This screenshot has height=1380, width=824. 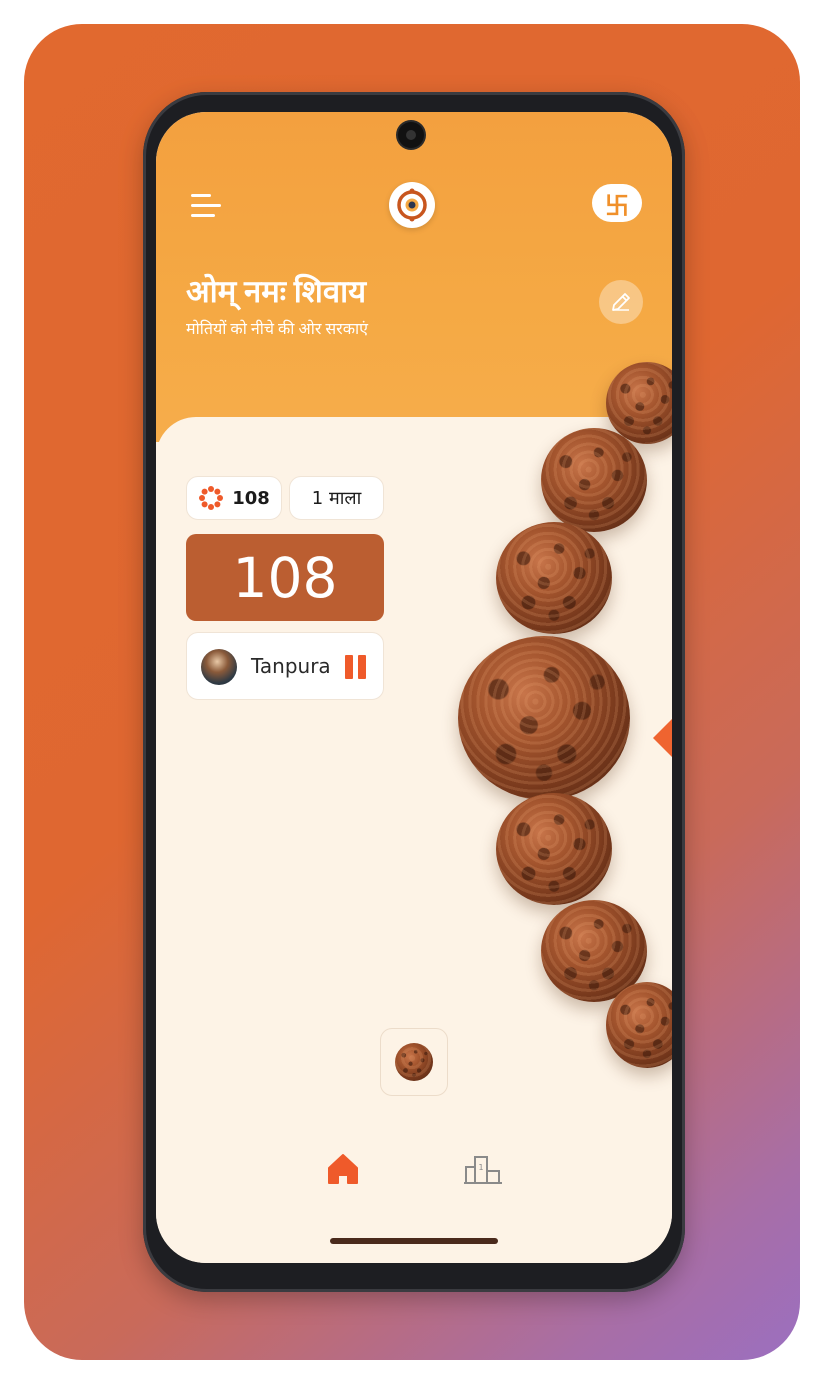 I want to click on rudraksha-logo-icon, so click(x=412, y=205).